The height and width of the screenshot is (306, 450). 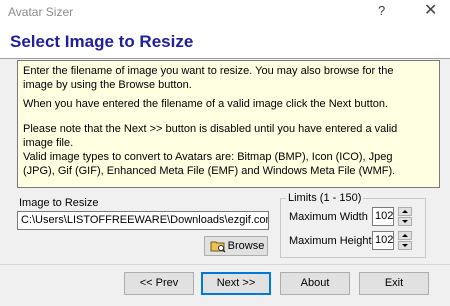 What do you see at coordinates (246, 246) in the screenshot?
I see `browse-button-label: Browse` at bounding box center [246, 246].